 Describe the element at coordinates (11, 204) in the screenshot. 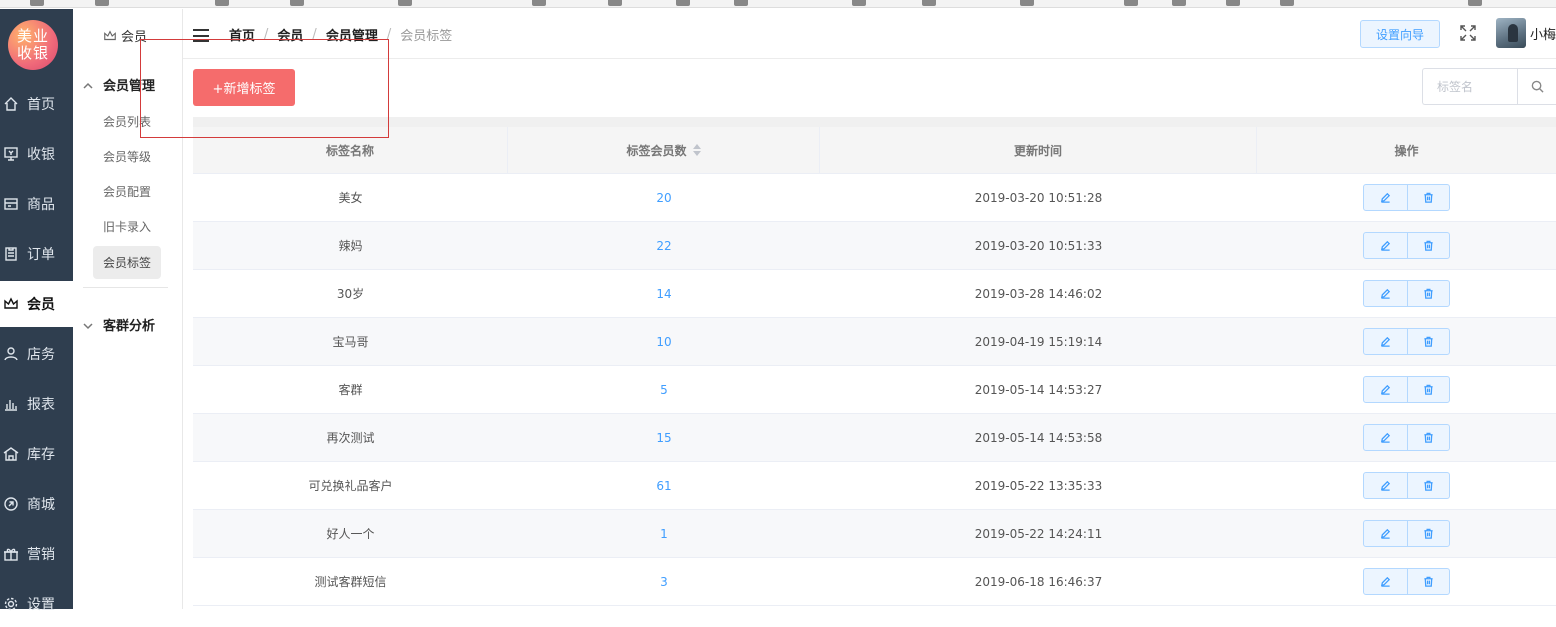

I see `goods-icon` at that location.